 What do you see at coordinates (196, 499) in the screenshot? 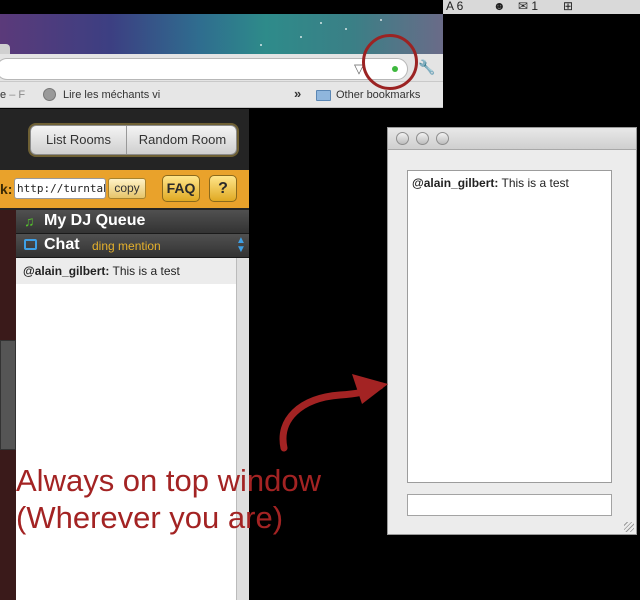
I see `annotation-text: Always on top window (Wherever you are)` at bounding box center [196, 499].